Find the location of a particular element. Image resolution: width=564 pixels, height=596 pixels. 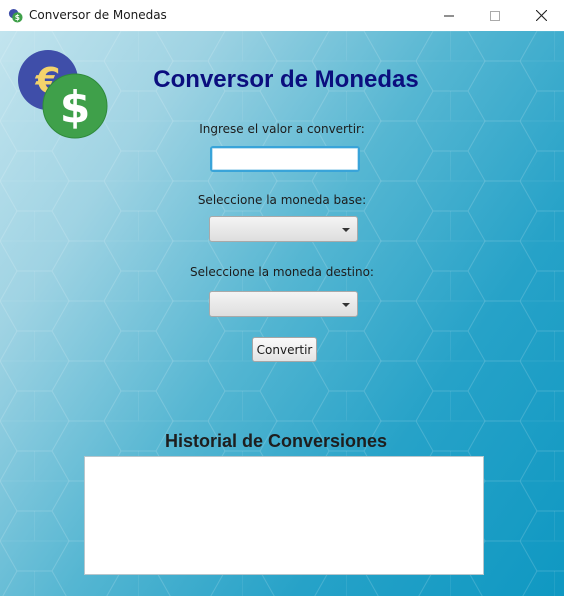

currency-exchange-icon: $ is located at coordinates (15, 15).